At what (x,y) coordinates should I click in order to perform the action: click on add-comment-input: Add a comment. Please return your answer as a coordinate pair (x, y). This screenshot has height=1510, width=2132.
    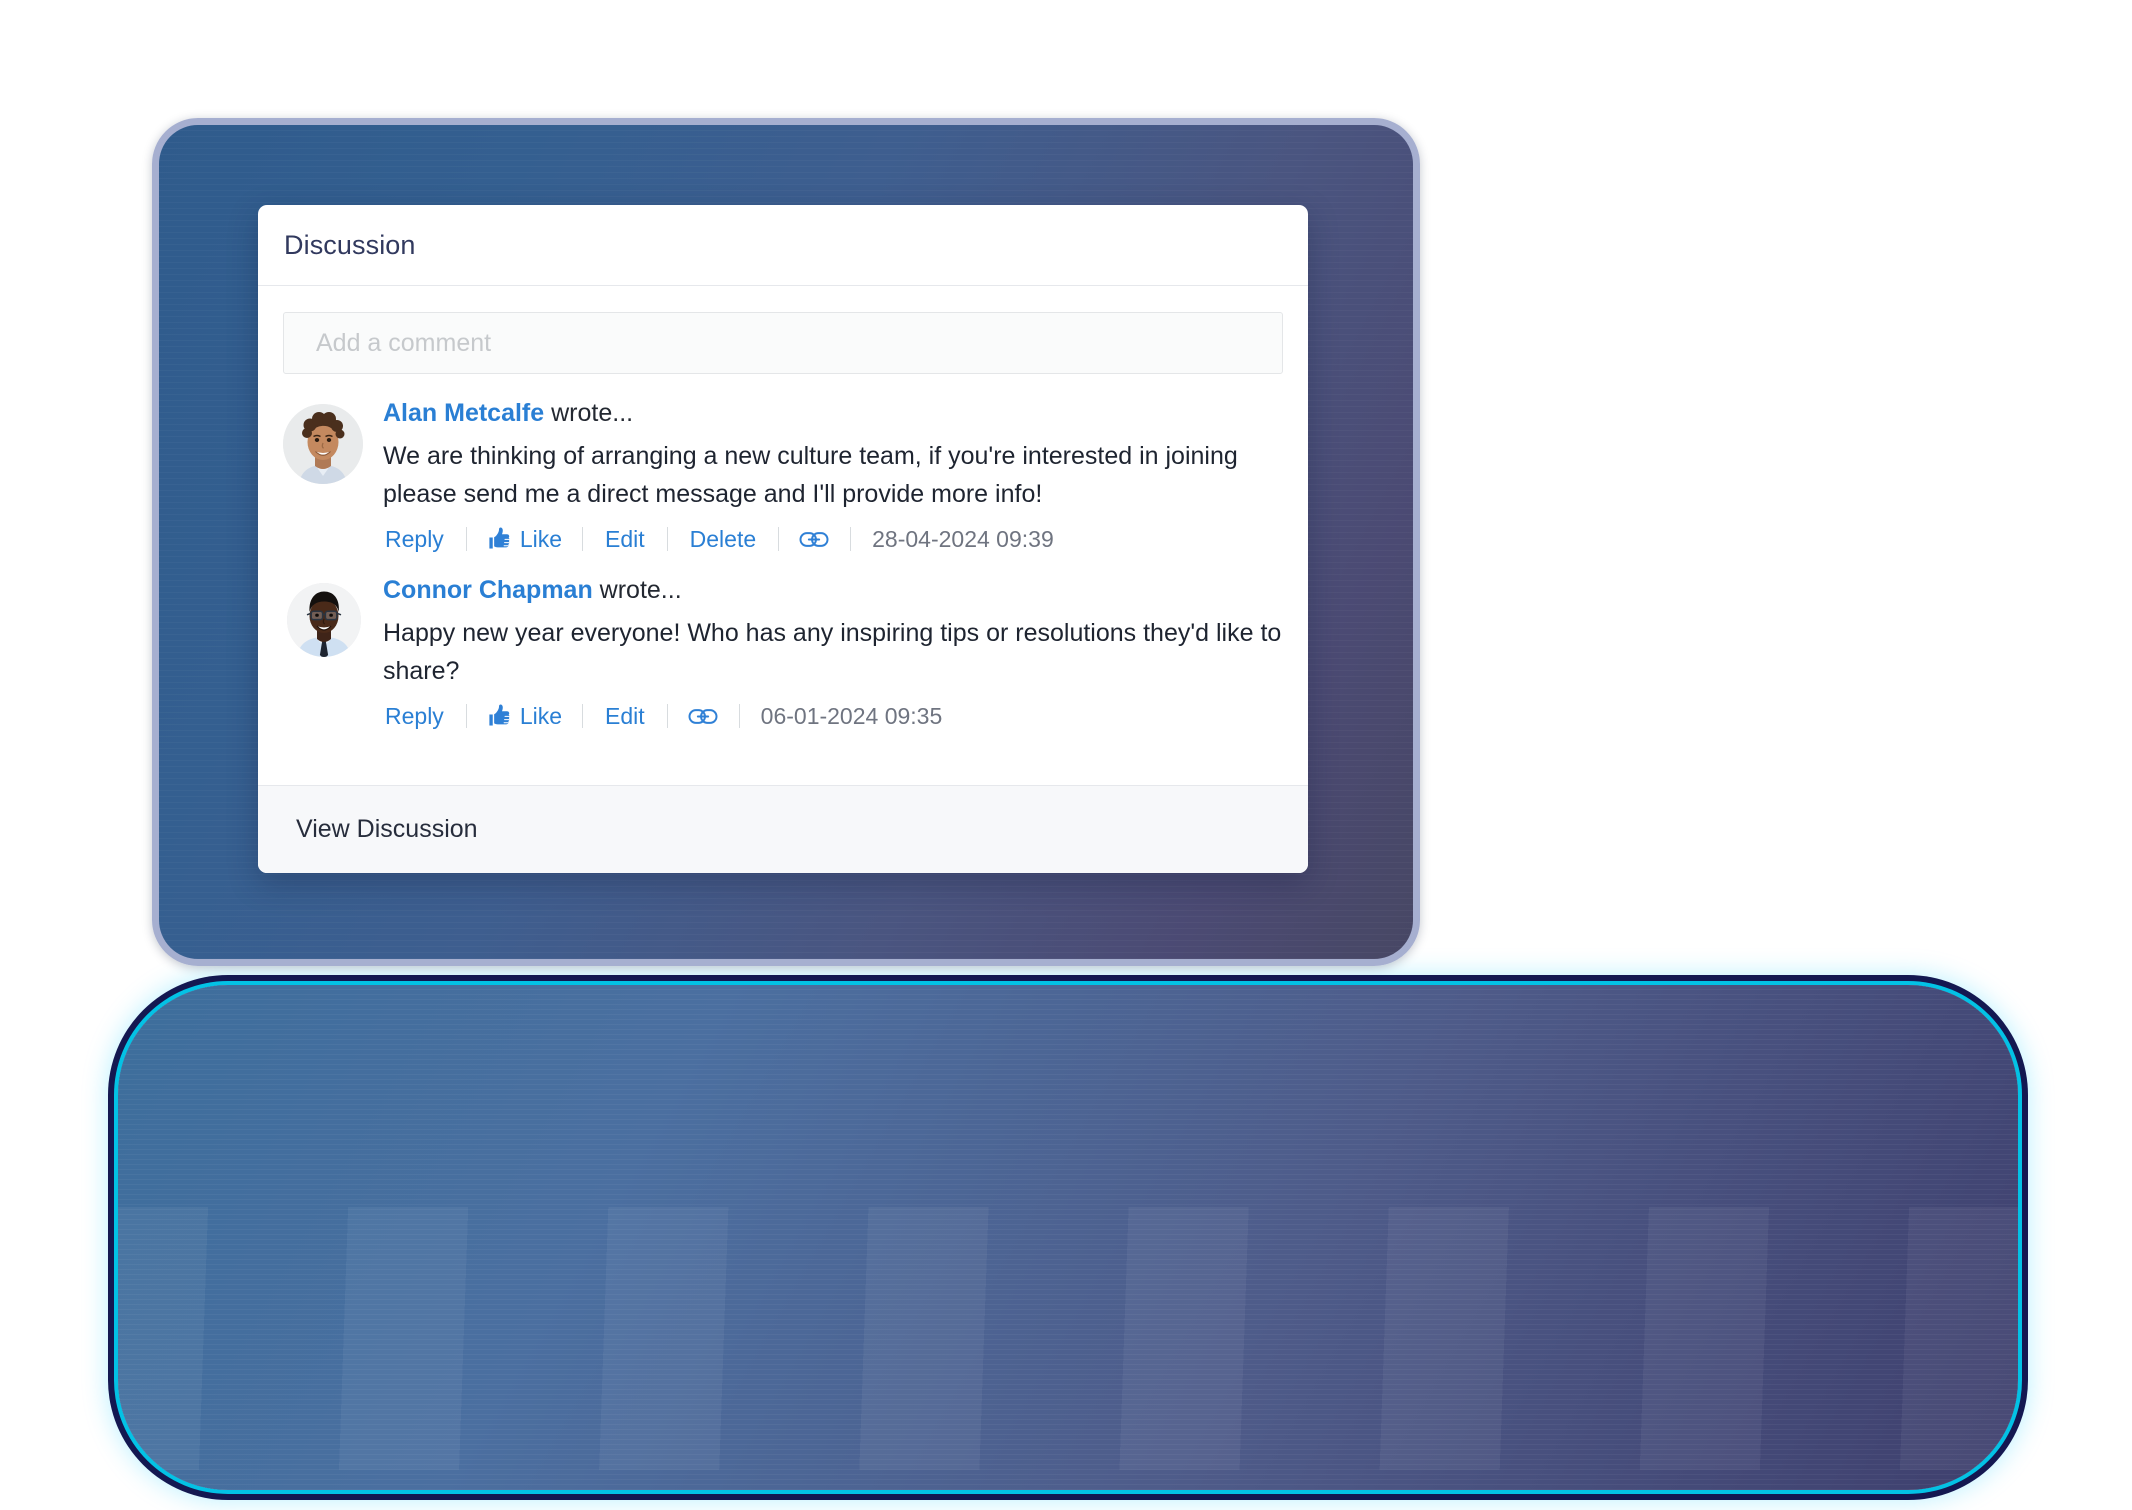
    Looking at the image, I should click on (783, 343).